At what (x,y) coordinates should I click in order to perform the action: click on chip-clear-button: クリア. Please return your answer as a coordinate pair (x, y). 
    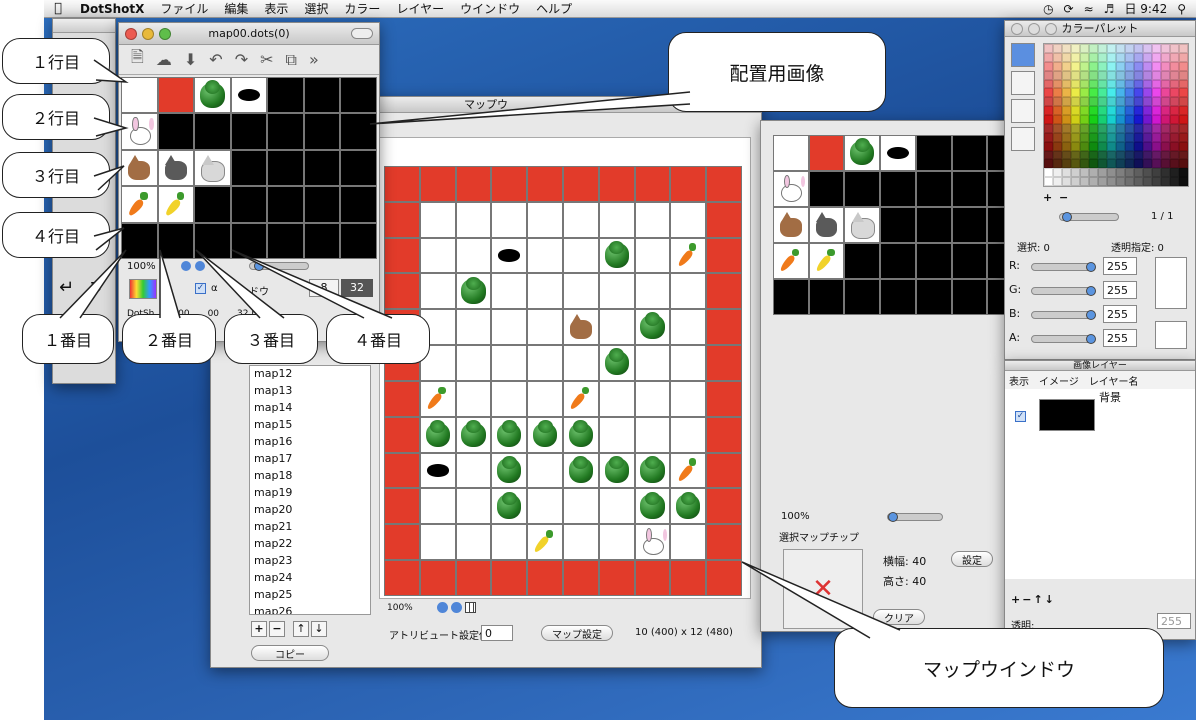
    Looking at the image, I should click on (899, 617).